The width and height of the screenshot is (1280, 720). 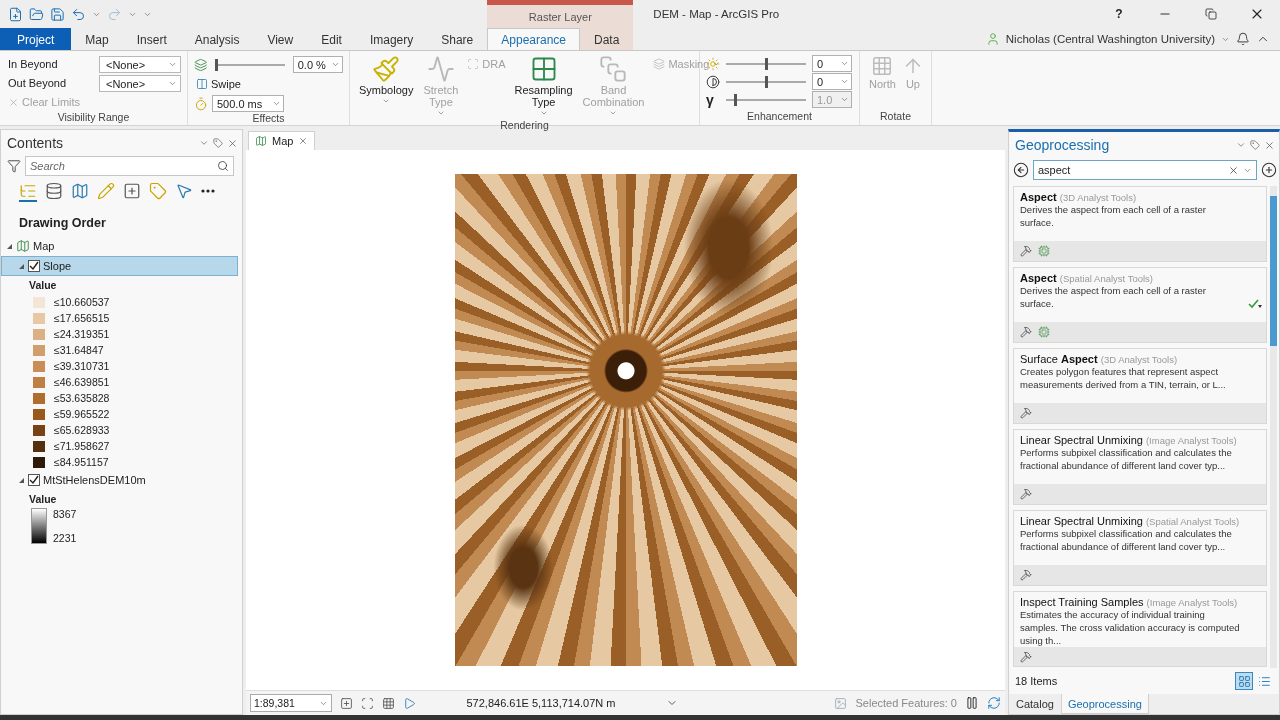 What do you see at coordinates (1243, 39) in the screenshot?
I see `bell-icon` at bounding box center [1243, 39].